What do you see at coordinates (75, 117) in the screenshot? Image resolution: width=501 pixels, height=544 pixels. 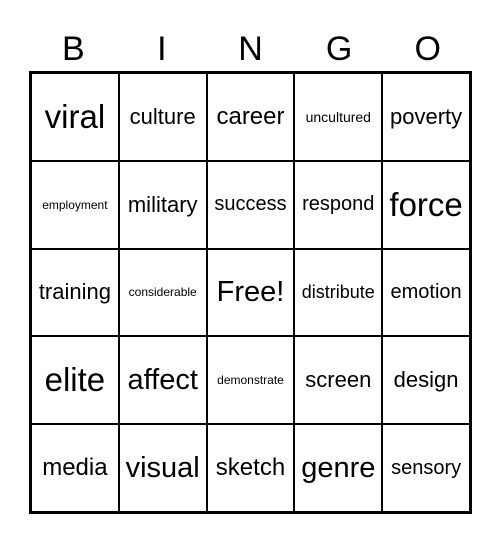 I see `bingo-cell: viral` at bounding box center [75, 117].